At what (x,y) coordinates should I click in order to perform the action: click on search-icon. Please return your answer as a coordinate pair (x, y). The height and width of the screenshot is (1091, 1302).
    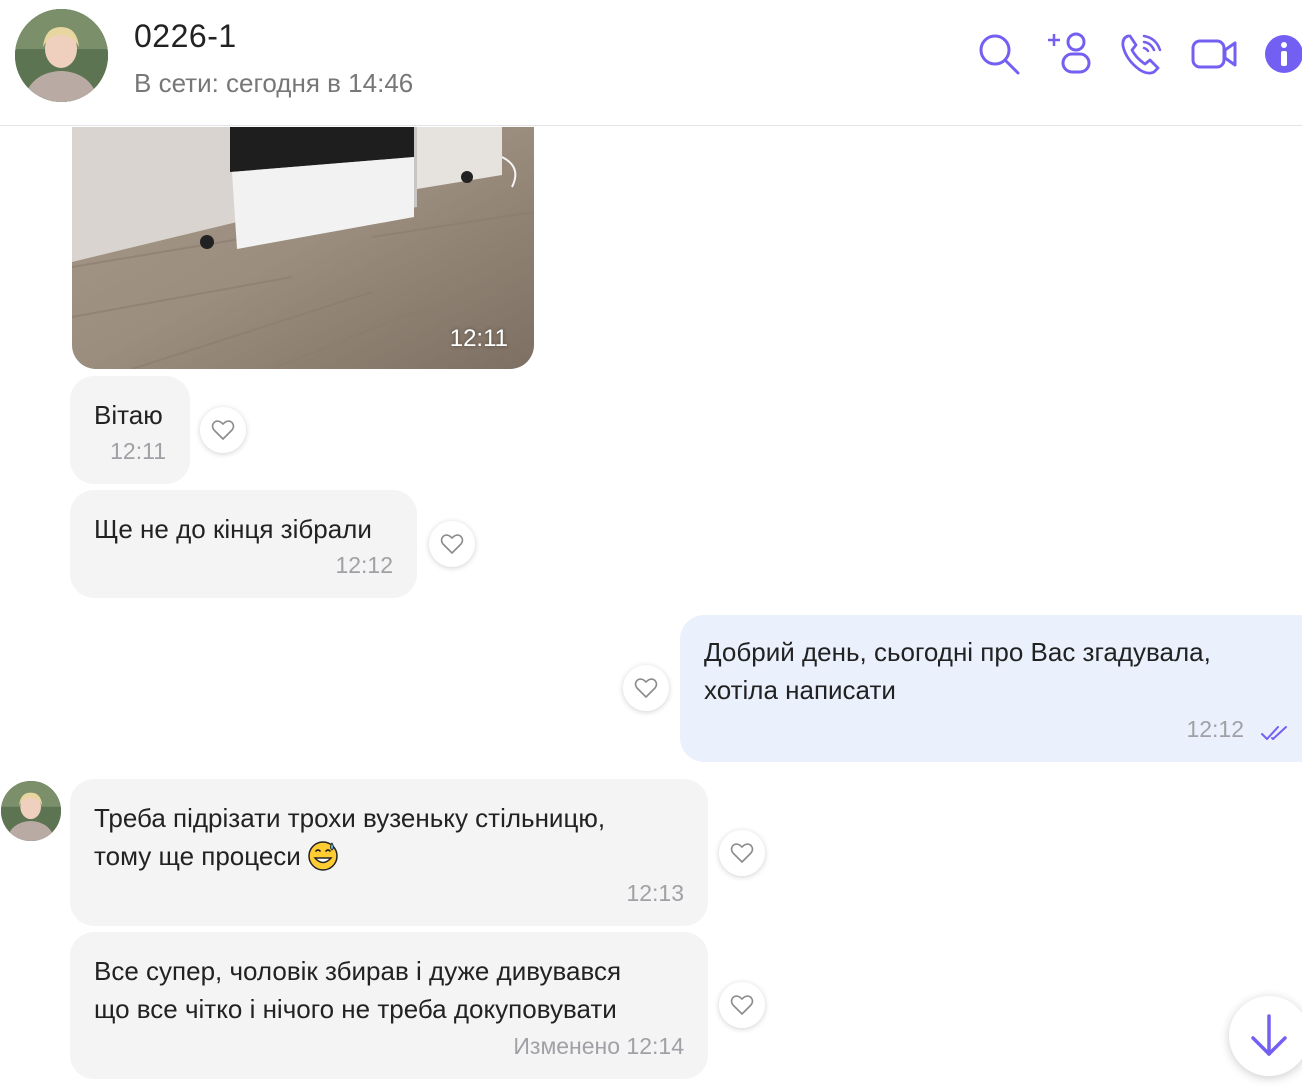
    Looking at the image, I should click on (999, 54).